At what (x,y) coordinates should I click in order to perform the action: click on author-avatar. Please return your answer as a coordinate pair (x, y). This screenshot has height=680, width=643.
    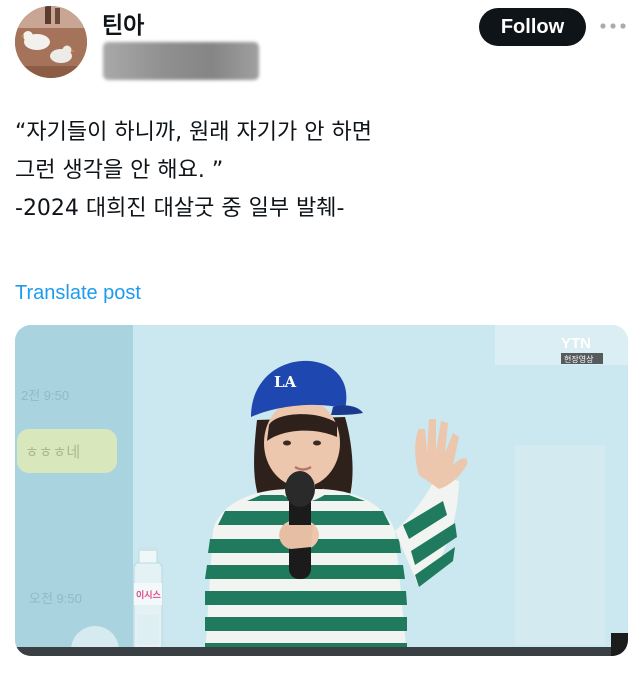
    Looking at the image, I should click on (51, 42).